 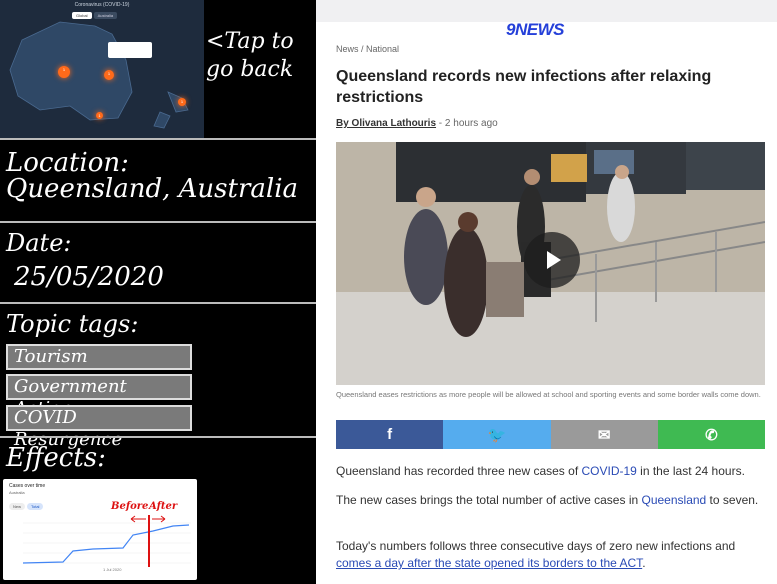 I want to click on byline: By Olivana Lathouris - 2 hours ago, so click(x=417, y=123).